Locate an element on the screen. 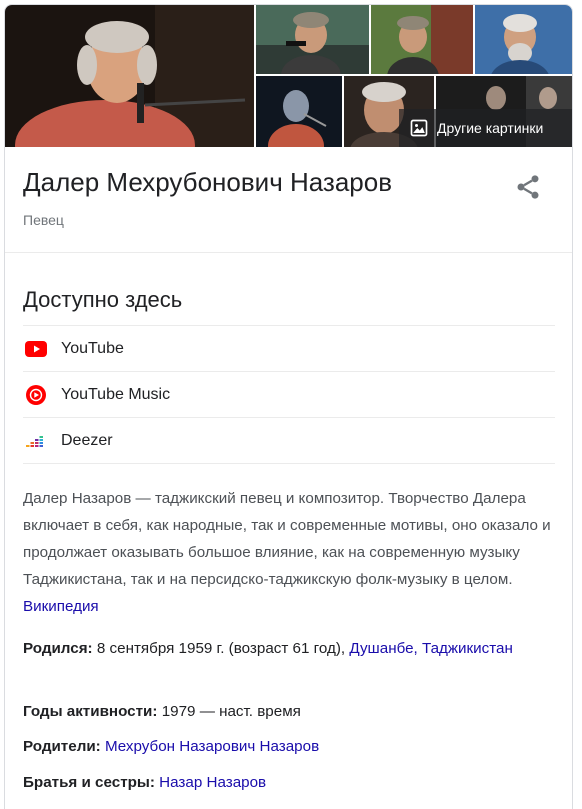 The width and height of the screenshot is (582, 809). available-heading: Доступно здесь is located at coordinates (103, 299).